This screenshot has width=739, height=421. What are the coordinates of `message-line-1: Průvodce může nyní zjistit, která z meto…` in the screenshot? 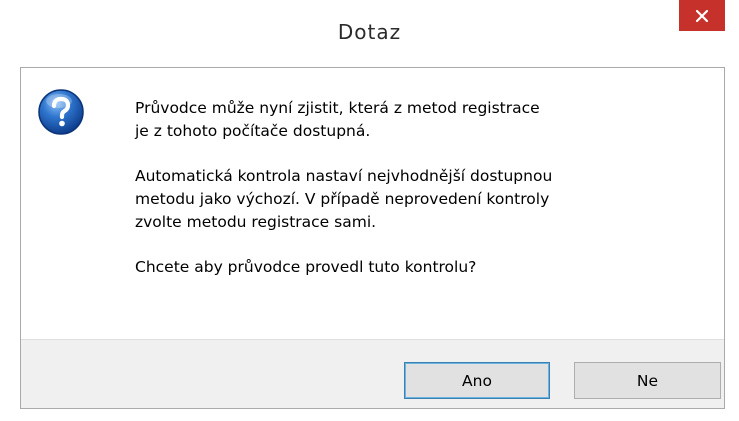 It's located at (337, 108).